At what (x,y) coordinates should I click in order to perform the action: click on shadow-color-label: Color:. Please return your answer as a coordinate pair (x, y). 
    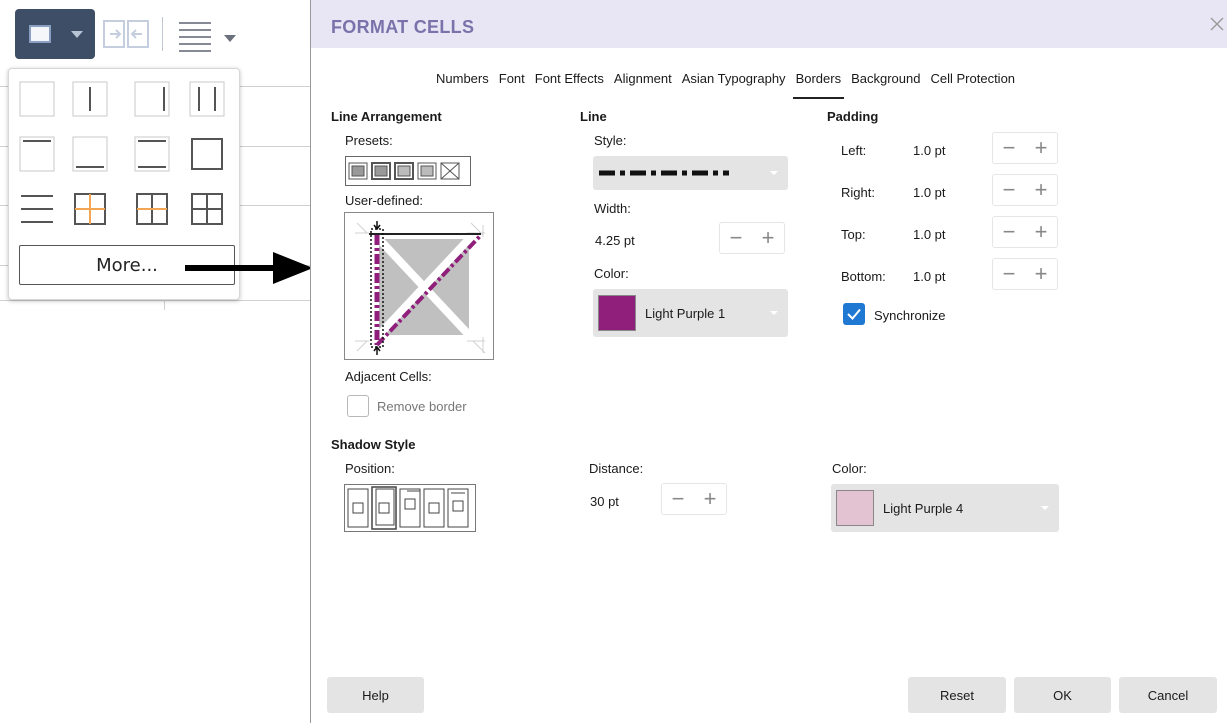
    Looking at the image, I should click on (849, 468).